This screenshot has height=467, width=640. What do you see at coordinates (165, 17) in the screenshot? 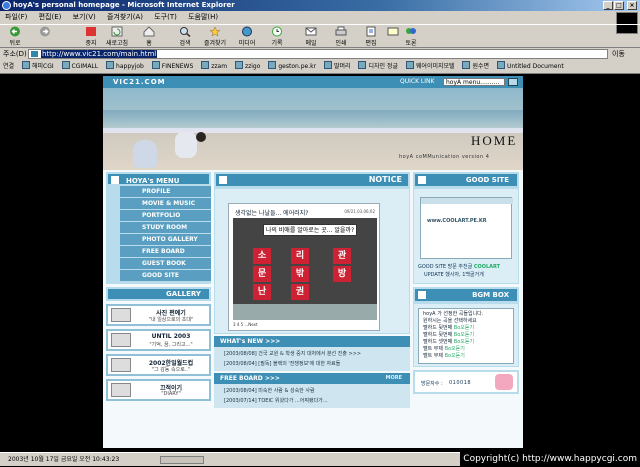
I see `menu-tools: 도구(T)` at bounding box center [165, 17].